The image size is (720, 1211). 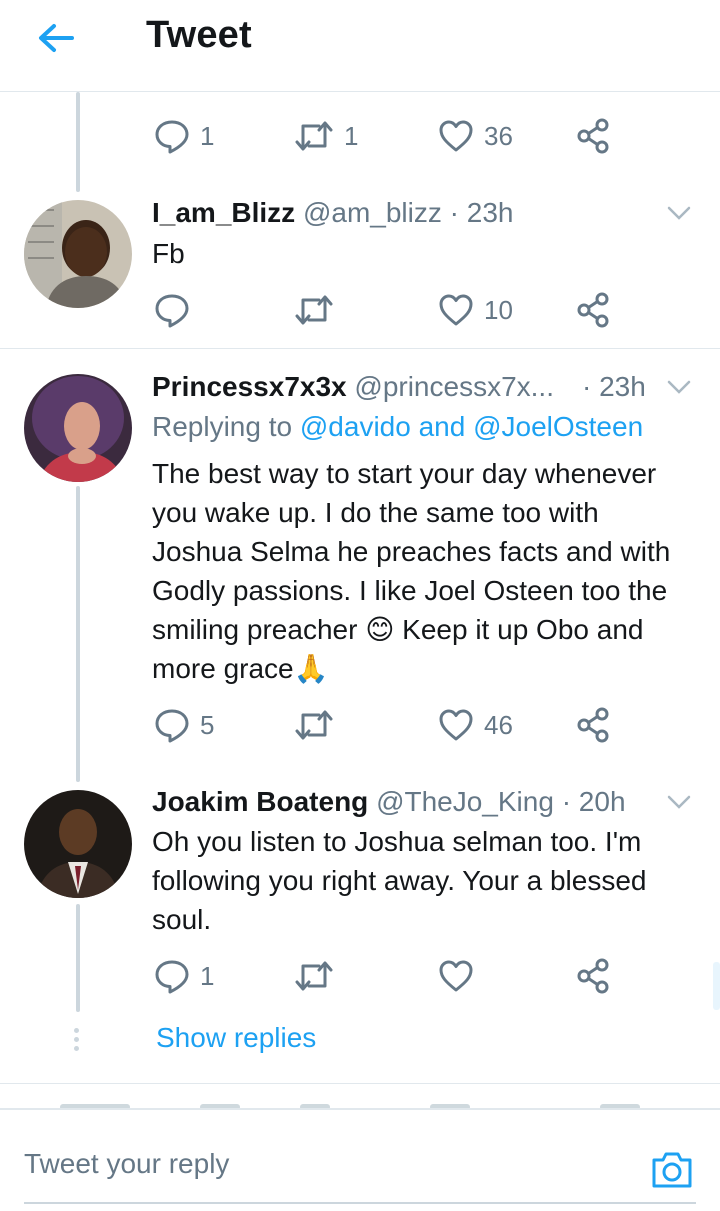 What do you see at coordinates (498, 724) in the screenshot?
I see `like-count: 46` at bounding box center [498, 724].